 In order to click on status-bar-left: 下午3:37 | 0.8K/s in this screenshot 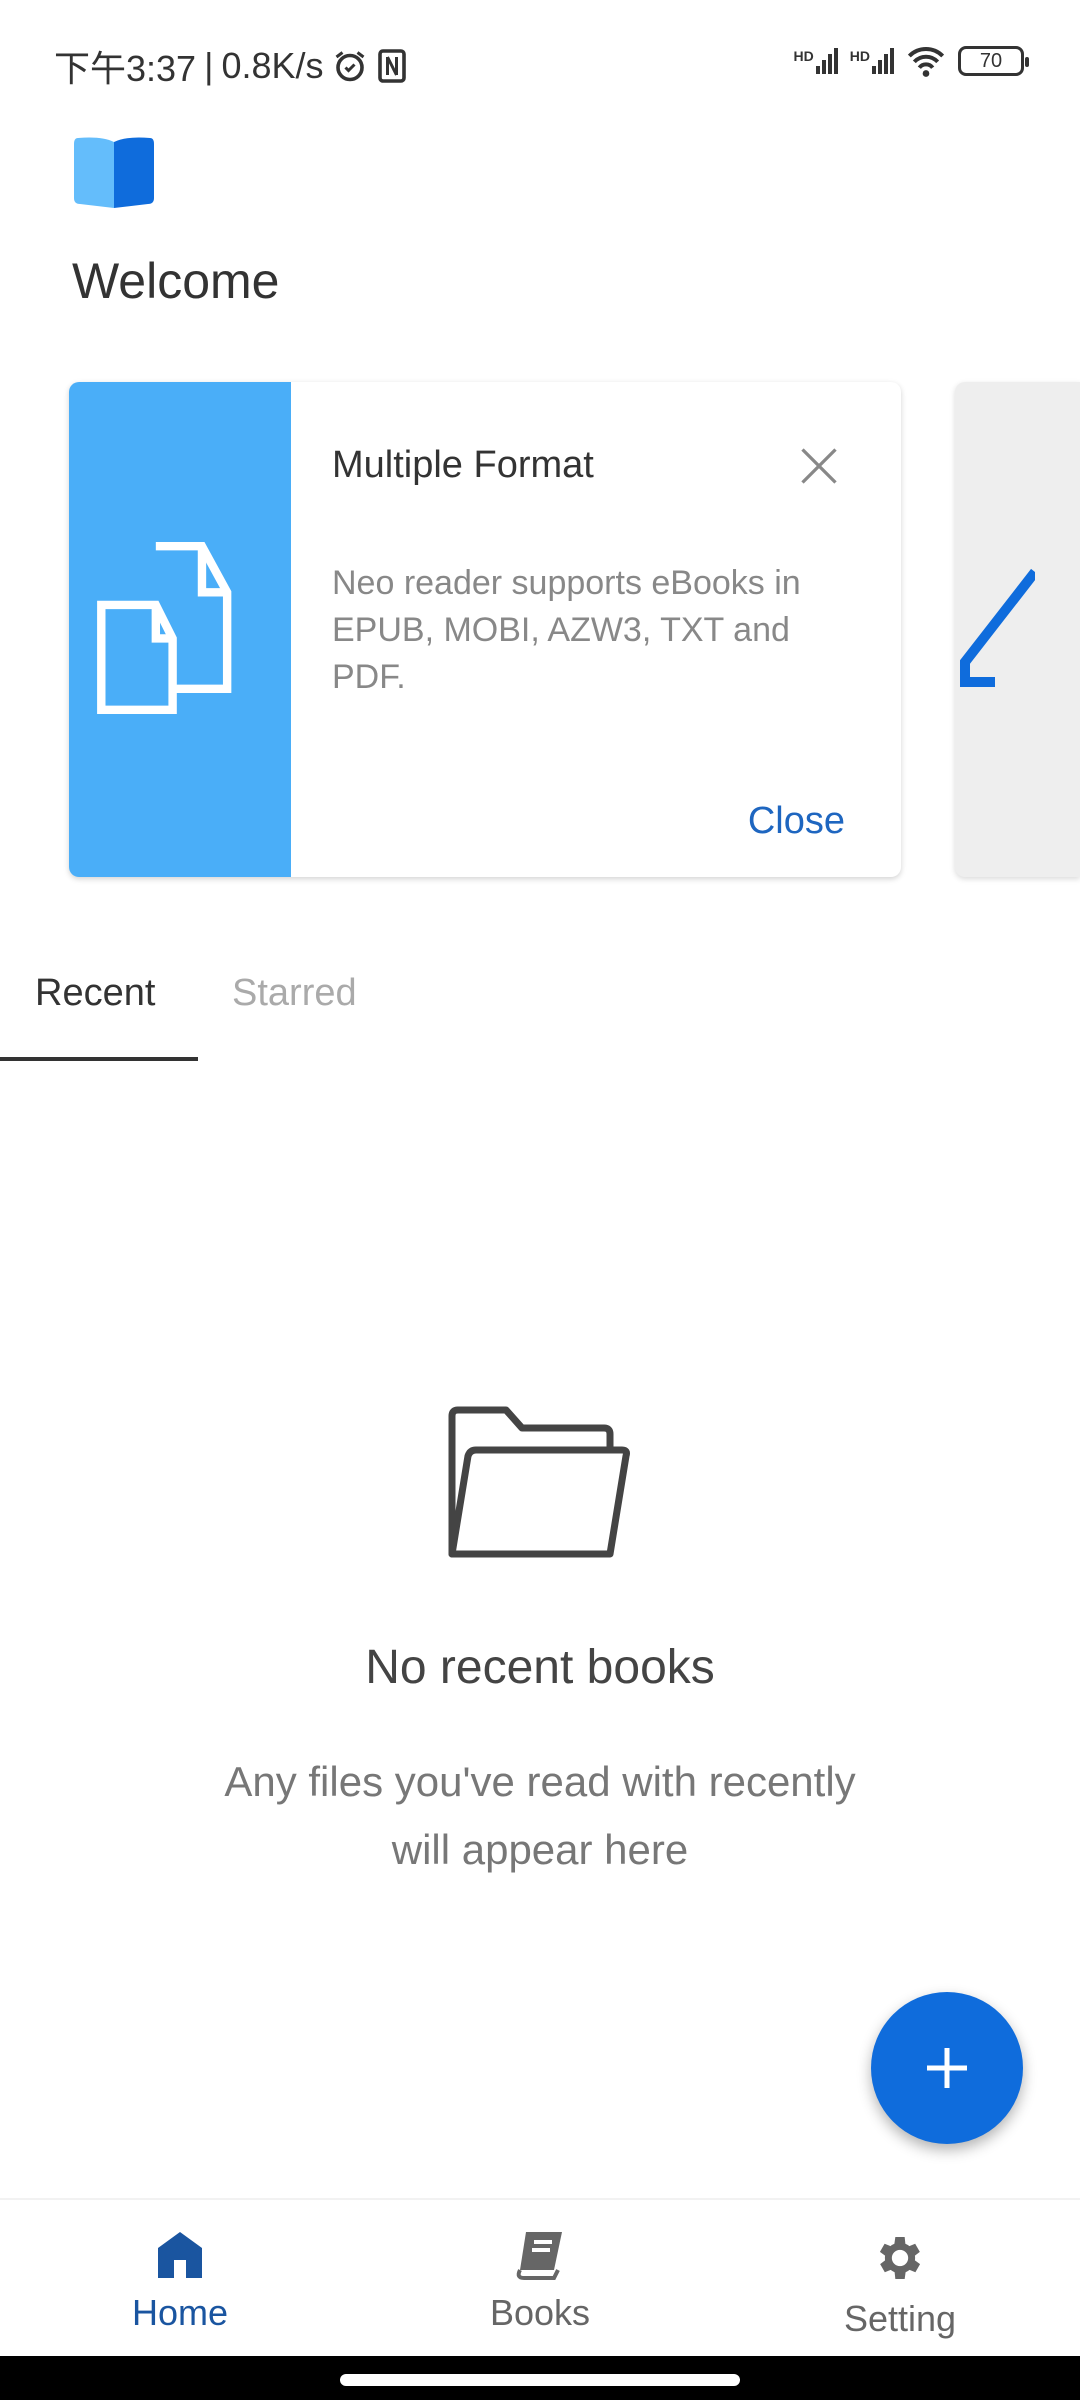, I will do `click(231, 66)`.